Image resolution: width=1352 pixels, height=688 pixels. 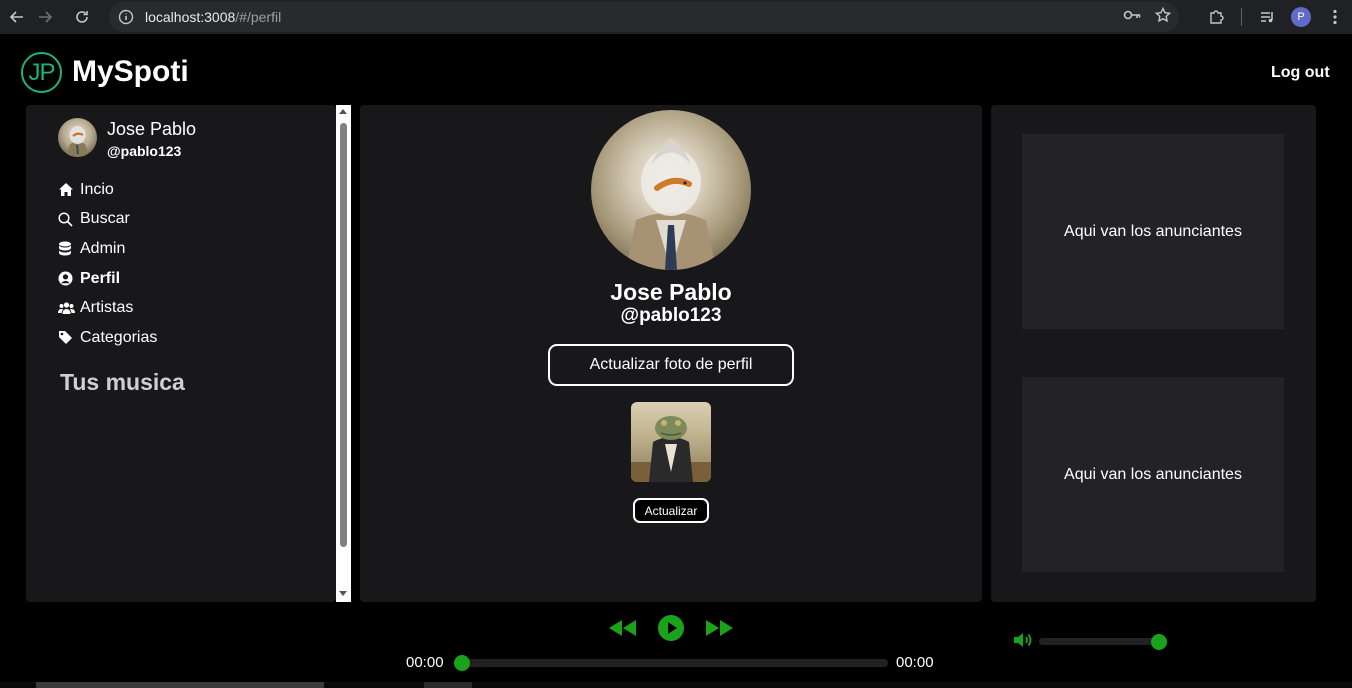 What do you see at coordinates (1267, 17) in the screenshot?
I see `media-queue-icon` at bounding box center [1267, 17].